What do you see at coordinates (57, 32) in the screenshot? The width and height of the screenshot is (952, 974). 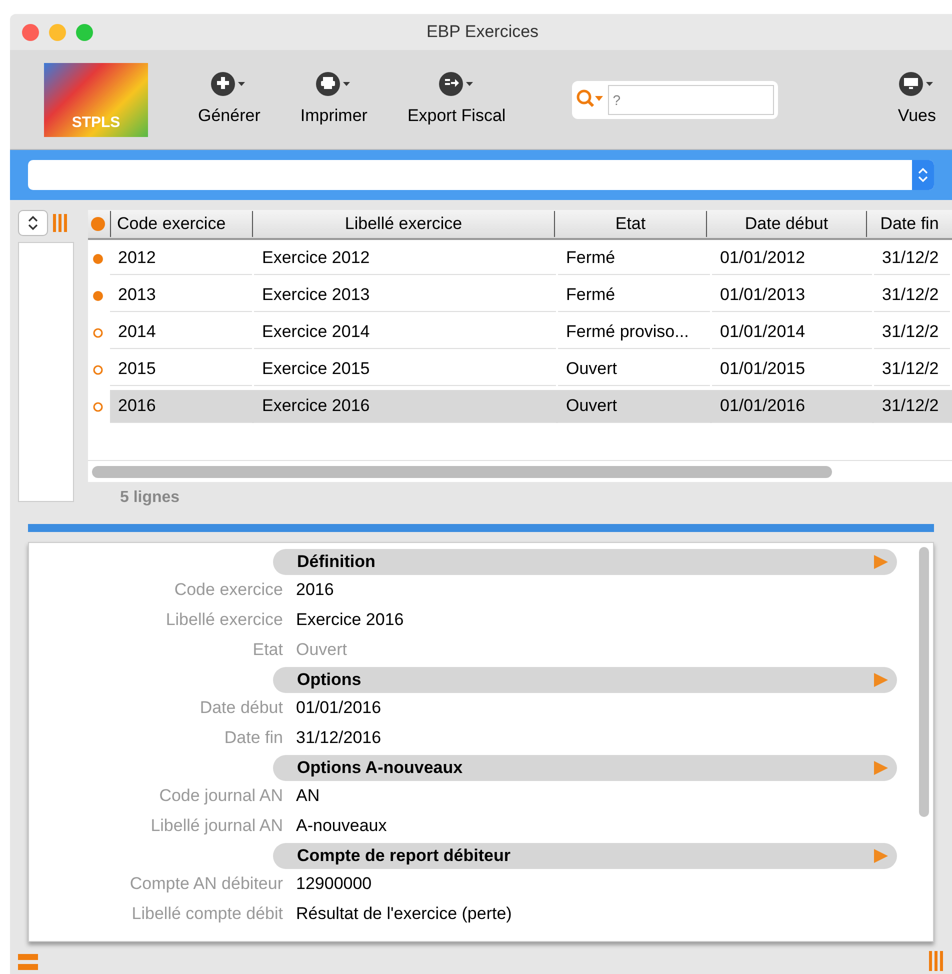 I see `minimize-button` at bounding box center [57, 32].